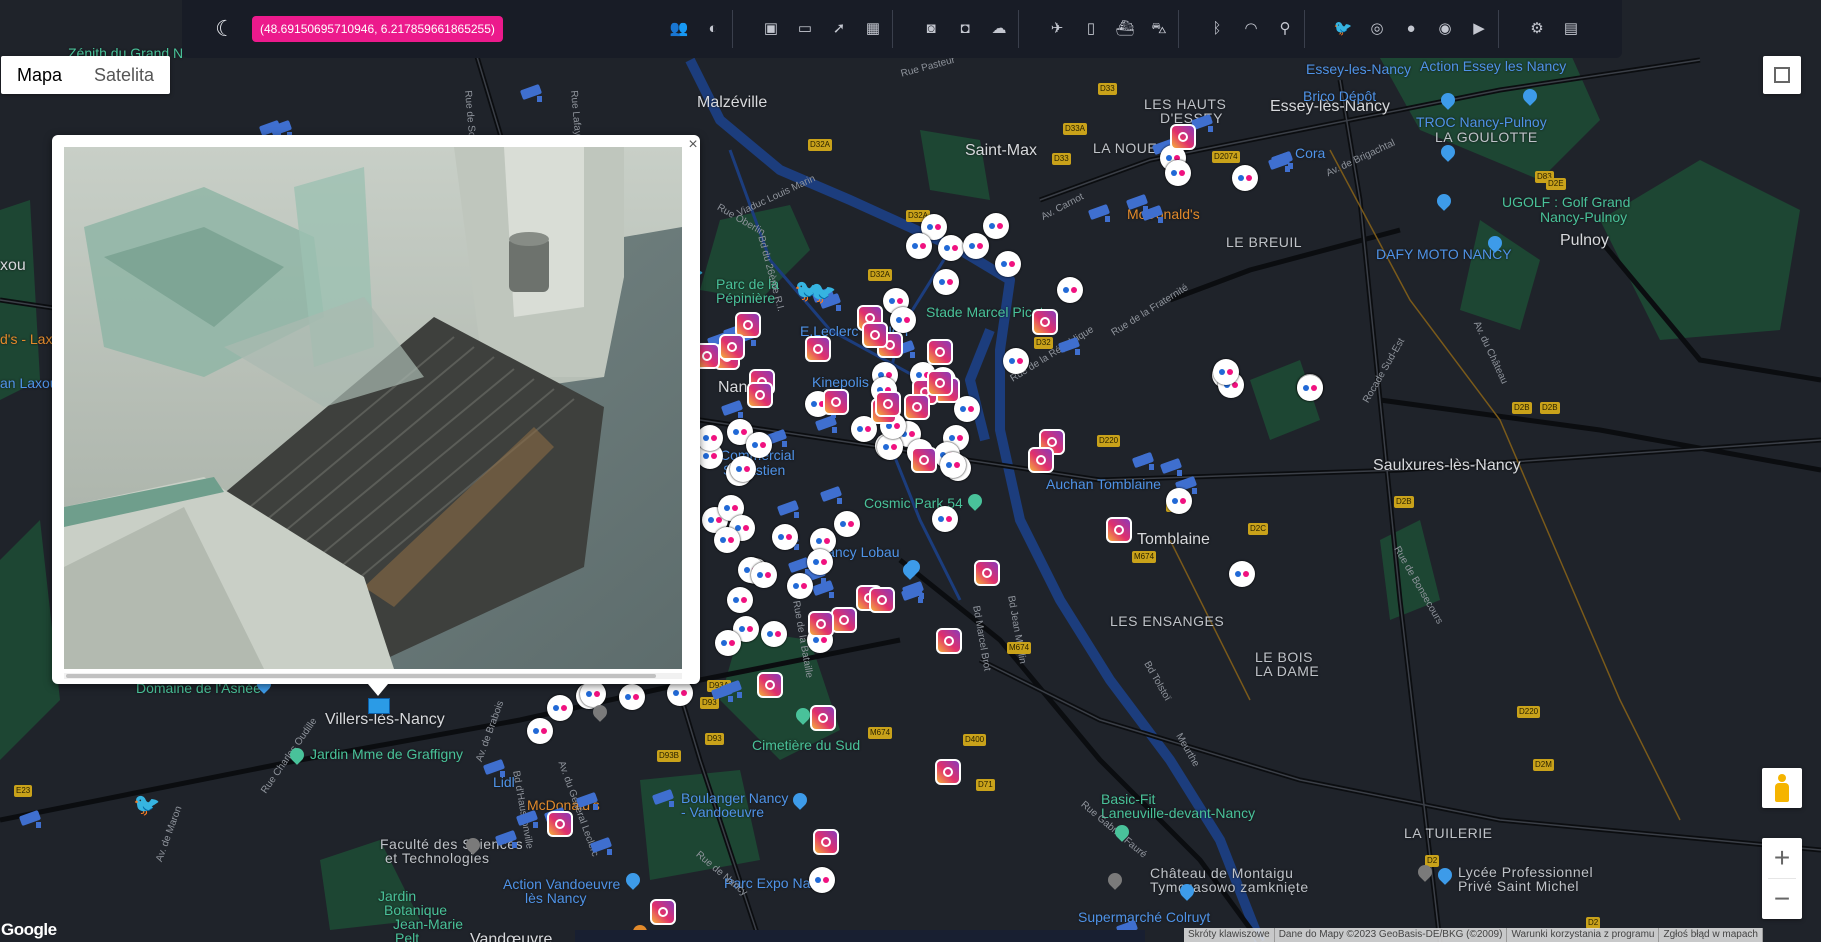 Image resolution: width=1821 pixels, height=942 pixels. What do you see at coordinates (1229, 935) in the screenshot?
I see `attribution-link: Skróty klawiszowe` at bounding box center [1229, 935].